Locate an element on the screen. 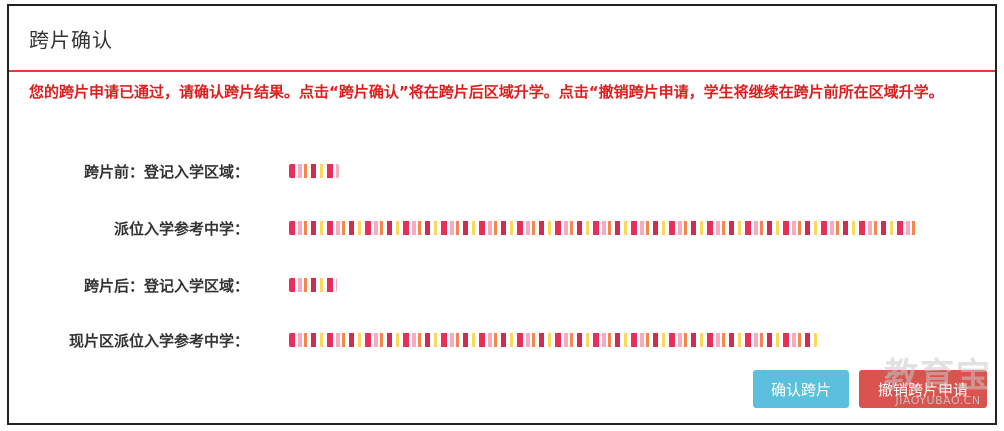 Image resolution: width=1004 pixels, height=431 pixels. field-label: 派位入学参考中学： is located at coordinates (181, 228).